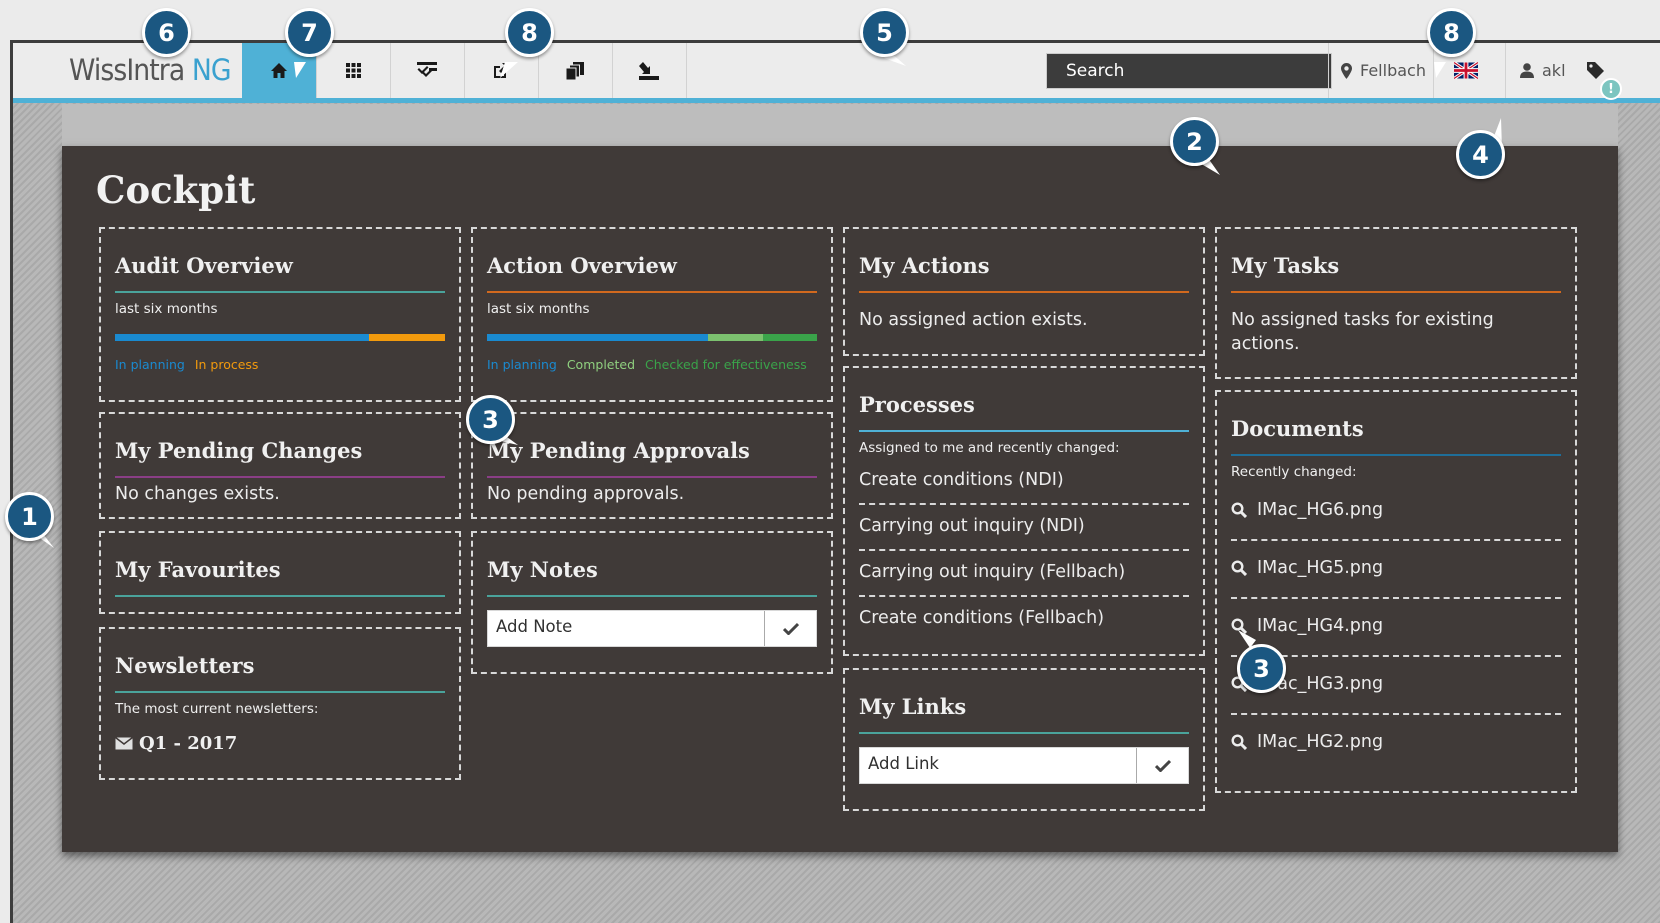 The width and height of the screenshot is (1660, 923). Describe the element at coordinates (309, 32) in the screenshot. I see `callout-7: 7` at that location.